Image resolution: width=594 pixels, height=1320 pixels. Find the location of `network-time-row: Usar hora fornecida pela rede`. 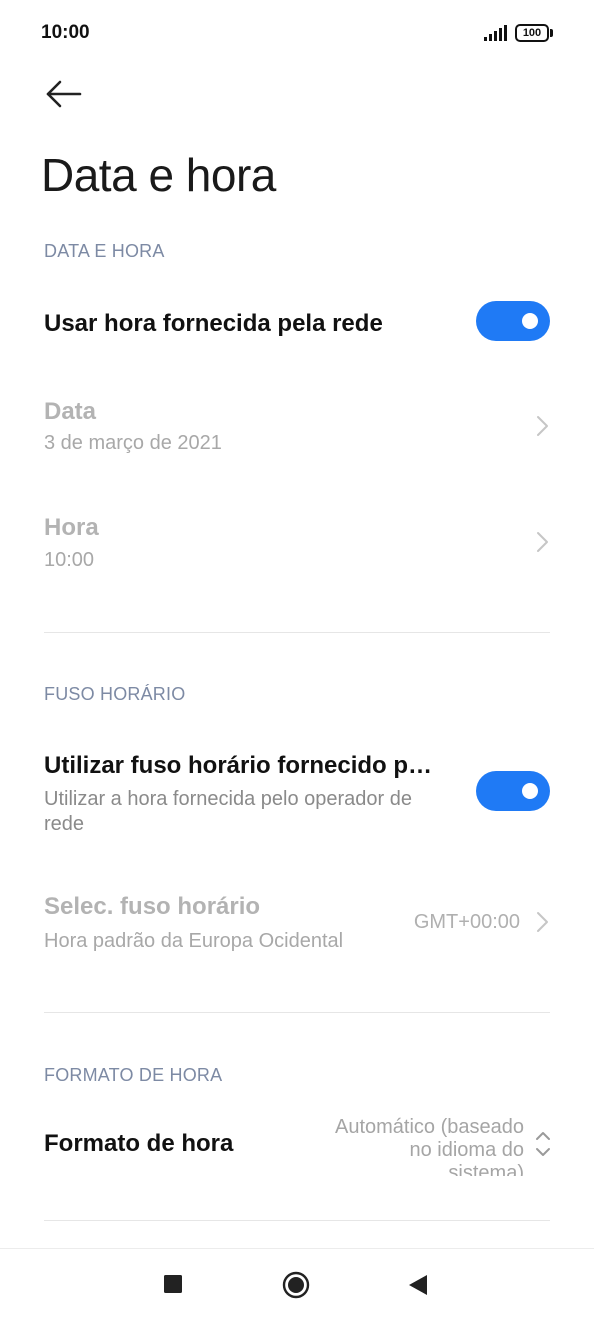

network-time-row: Usar hora fornecida pela rede is located at coordinates (297, 323).